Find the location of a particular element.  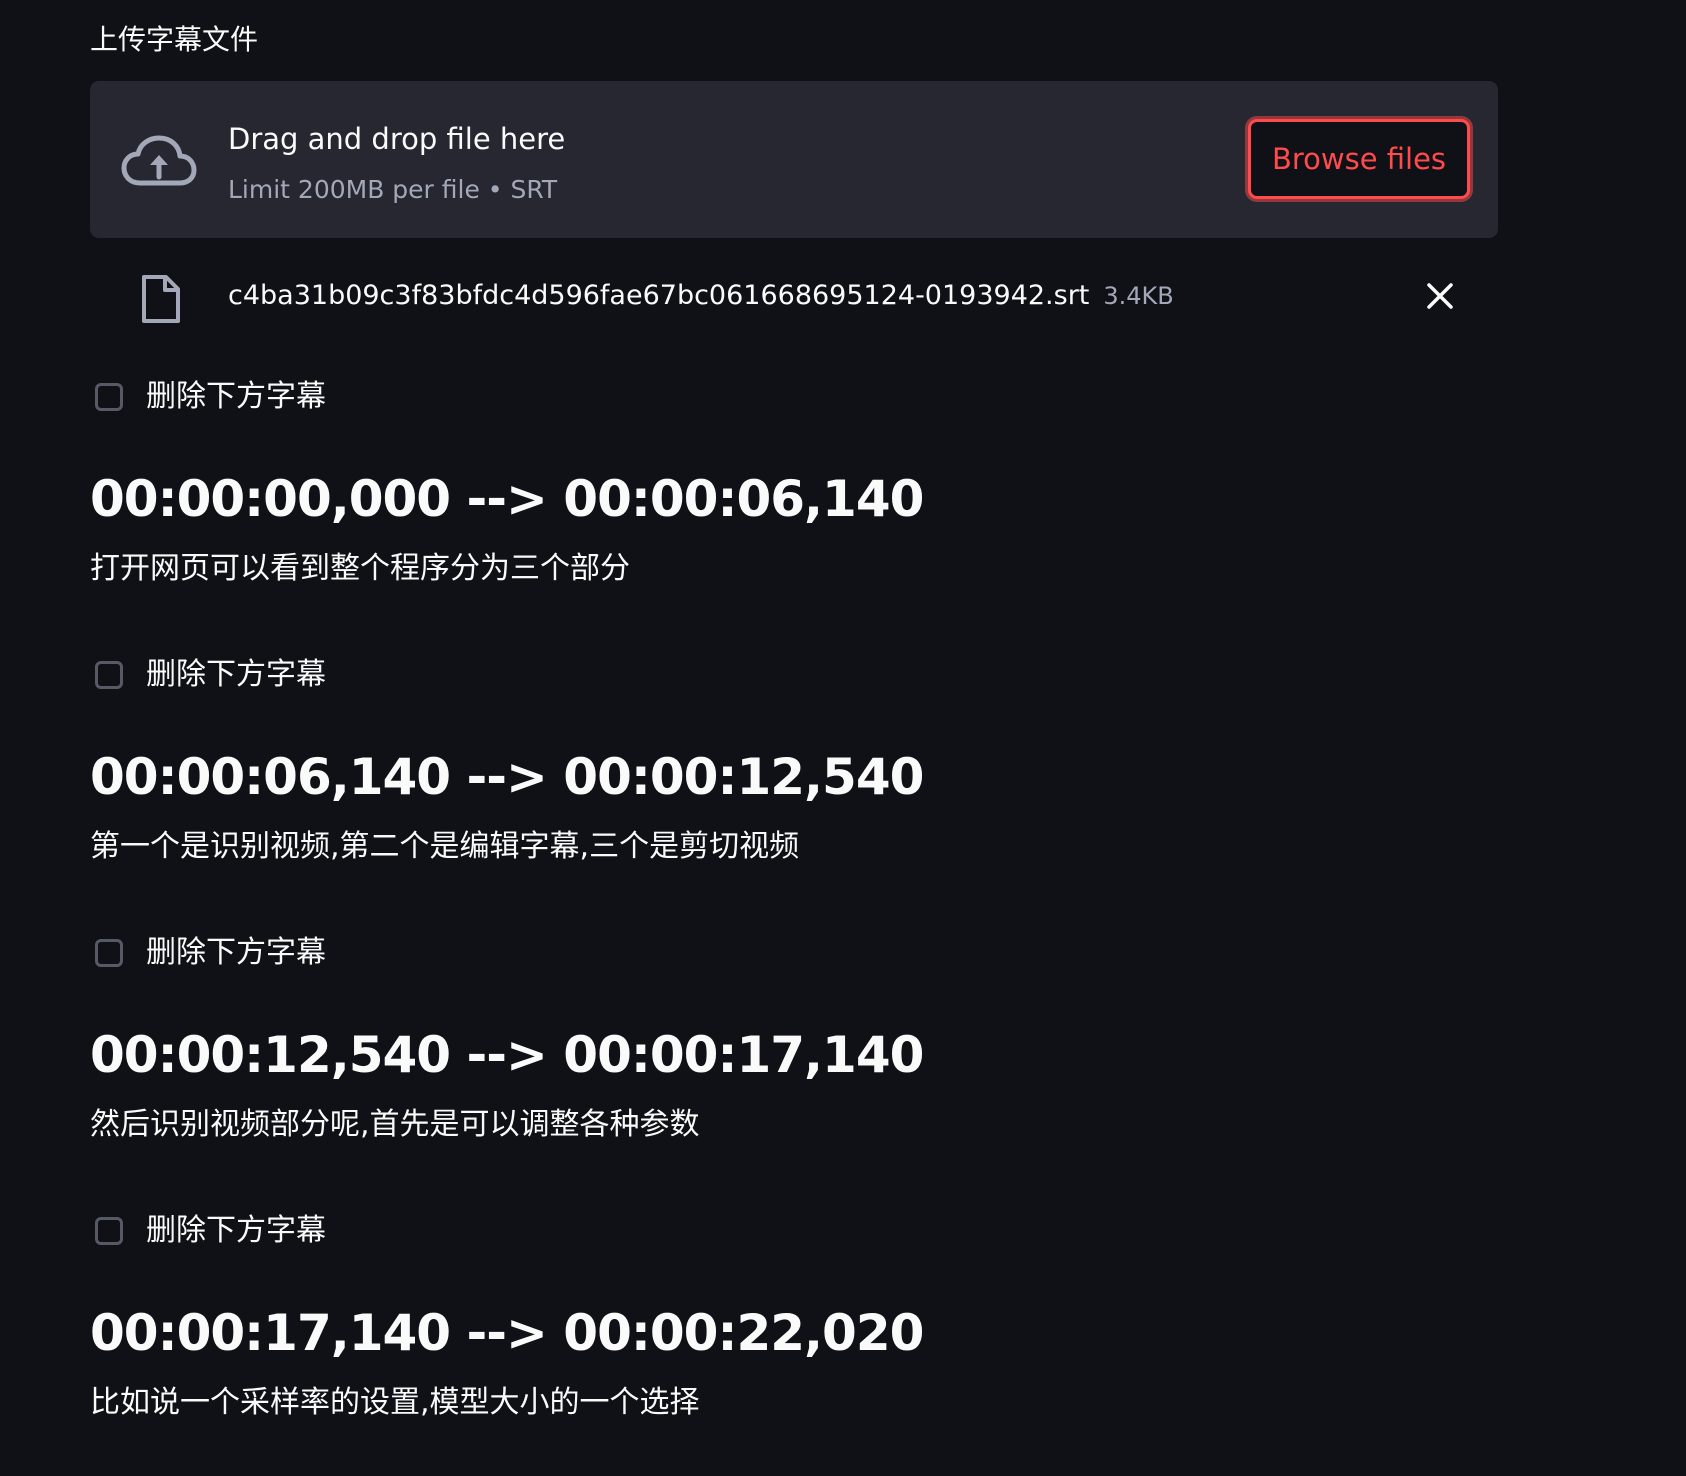

subtitle-timecode: 00:00:12,540 --> 00:00:17,140 is located at coordinates (507, 1055).